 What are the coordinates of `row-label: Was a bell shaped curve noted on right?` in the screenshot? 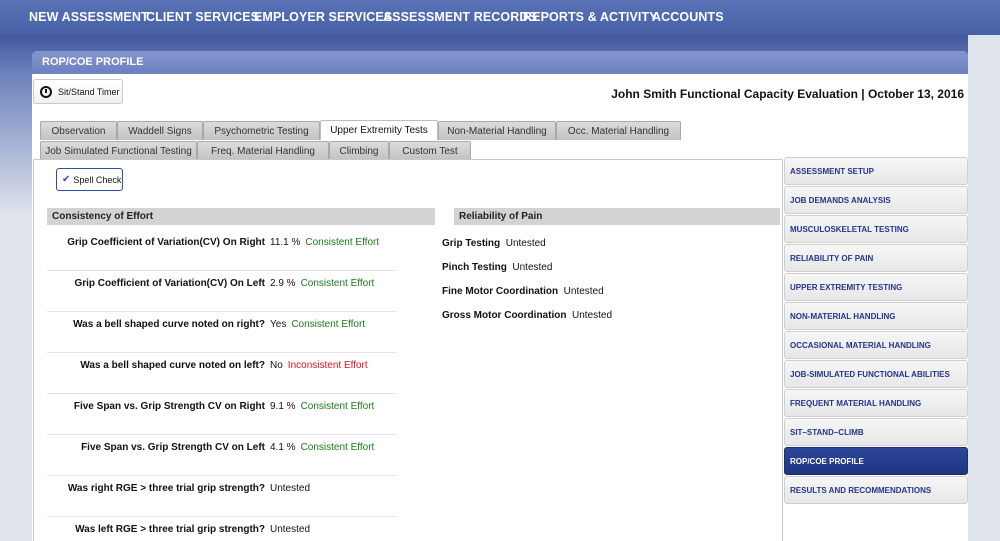 It's located at (169, 324).